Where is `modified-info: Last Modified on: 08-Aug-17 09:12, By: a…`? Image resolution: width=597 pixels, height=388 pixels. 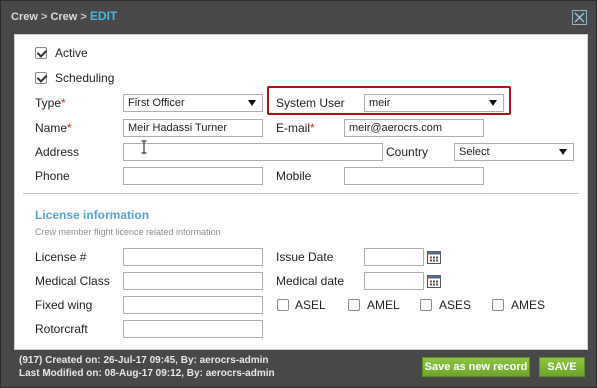 modified-info: Last Modified on: 08-Aug-17 09:12, By: a… is located at coordinates (147, 373).